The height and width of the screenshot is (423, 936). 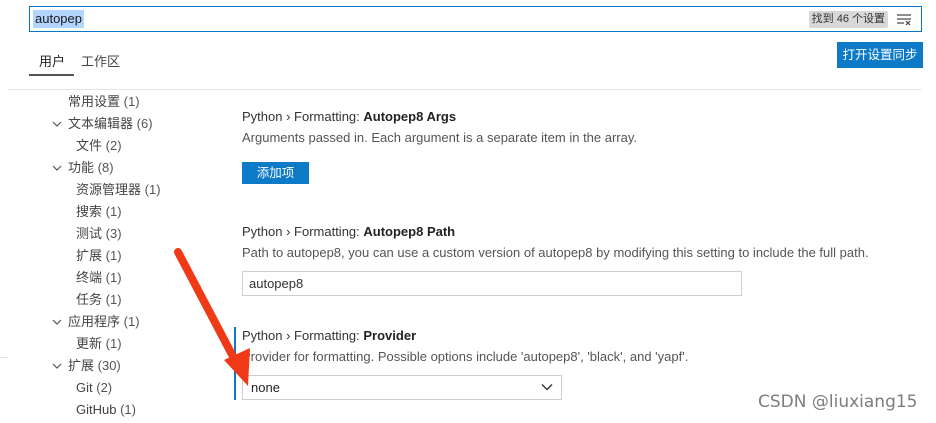 What do you see at coordinates (555, 232) in the screenshot?
I see `setting-title: Python › Formatting: Autopep8 Path` at bounding box center [555, 232].